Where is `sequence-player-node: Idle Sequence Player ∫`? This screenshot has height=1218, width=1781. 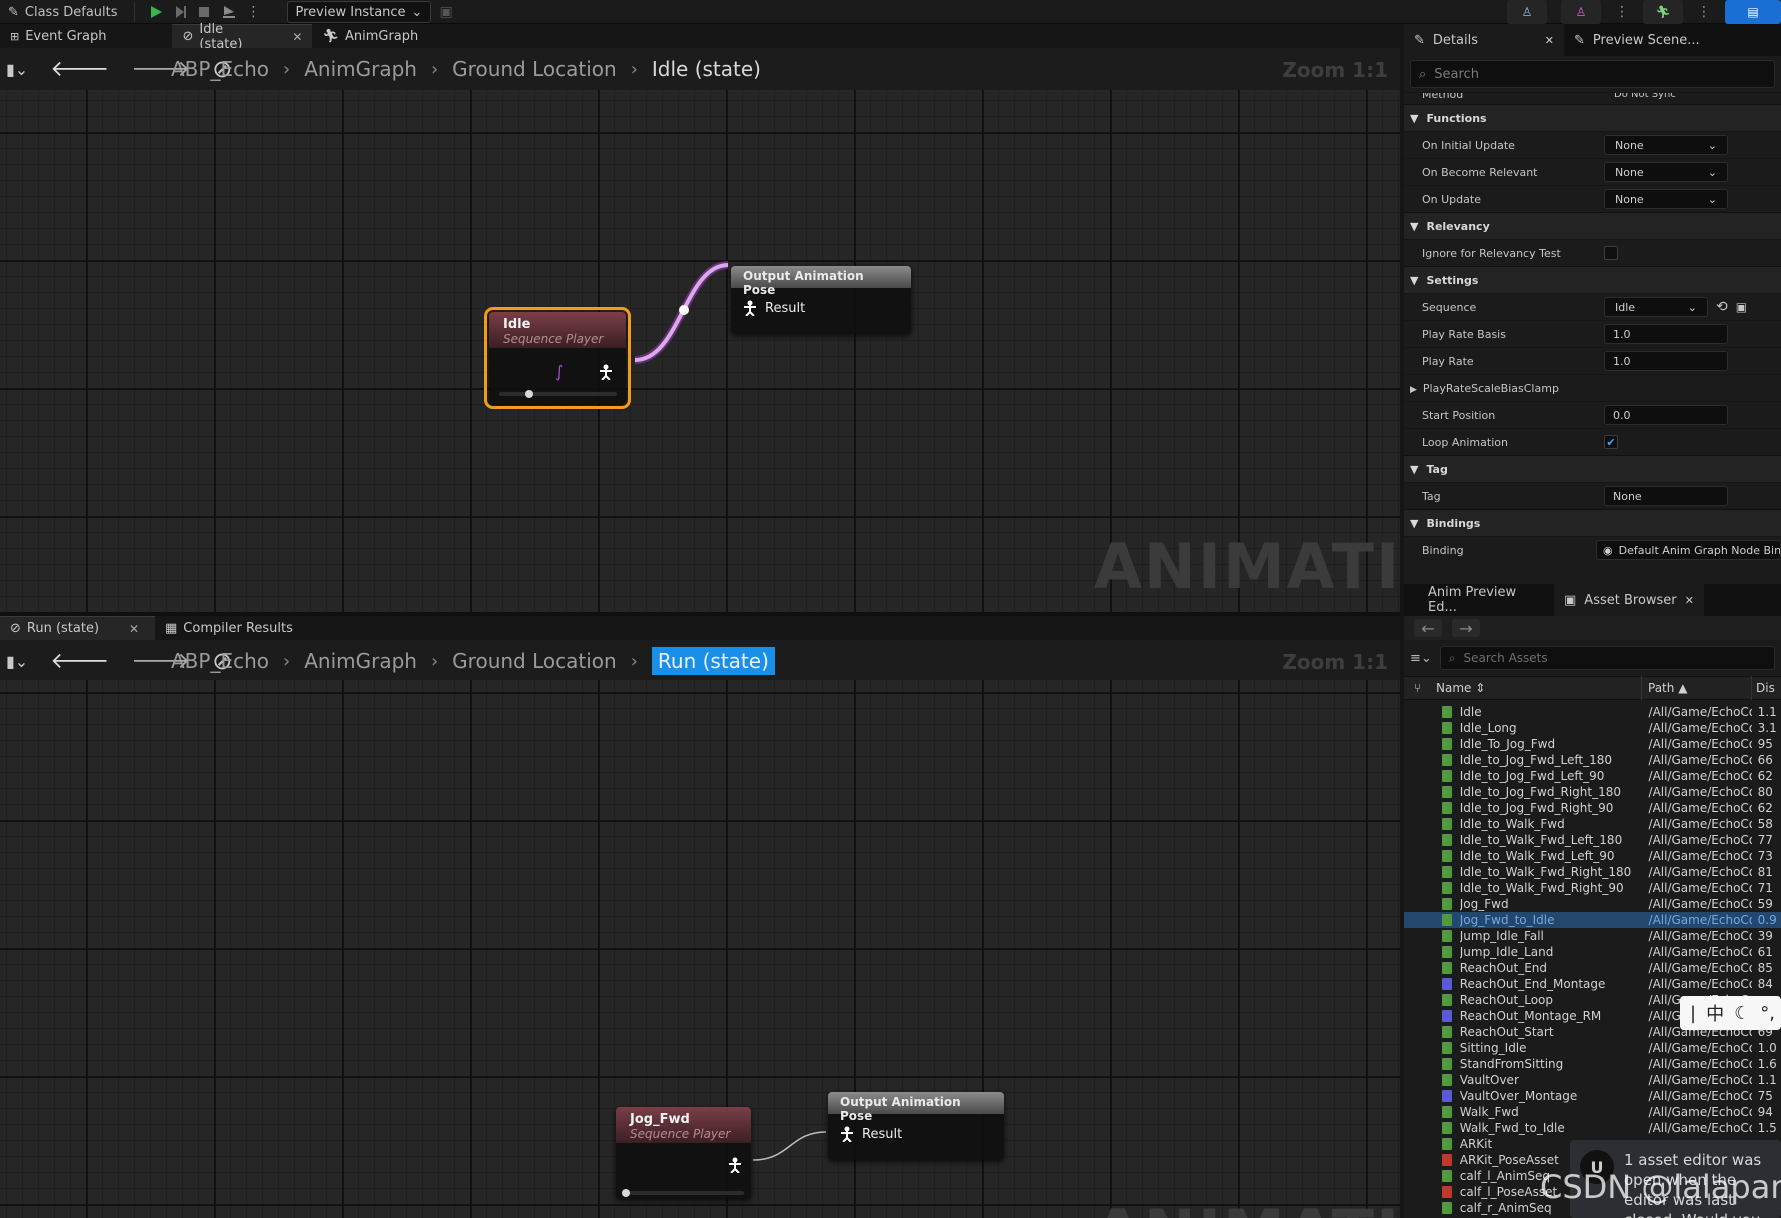
sequence-player-node: Idle Sequence Player ∫ is located at coordinates (557, 358).